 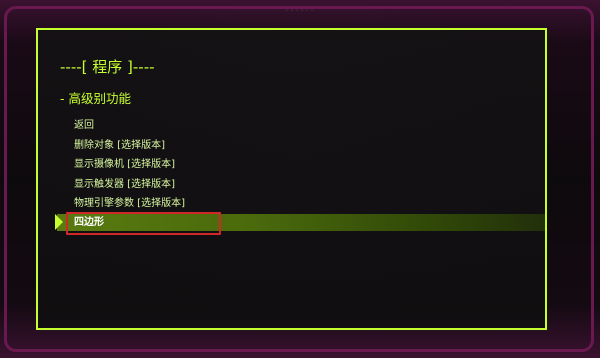 What do you see at coordinates (95, 98) in the screenshot?
I see `section-heading: - 高级别功能` at bounding box center [95, 98].